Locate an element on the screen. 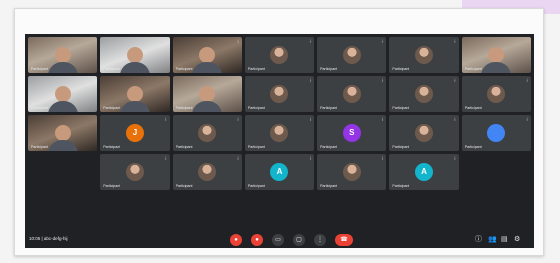 The image size is (560, 263). participant-tile: S Participant ⁝ is located at coordinates (352, 133).